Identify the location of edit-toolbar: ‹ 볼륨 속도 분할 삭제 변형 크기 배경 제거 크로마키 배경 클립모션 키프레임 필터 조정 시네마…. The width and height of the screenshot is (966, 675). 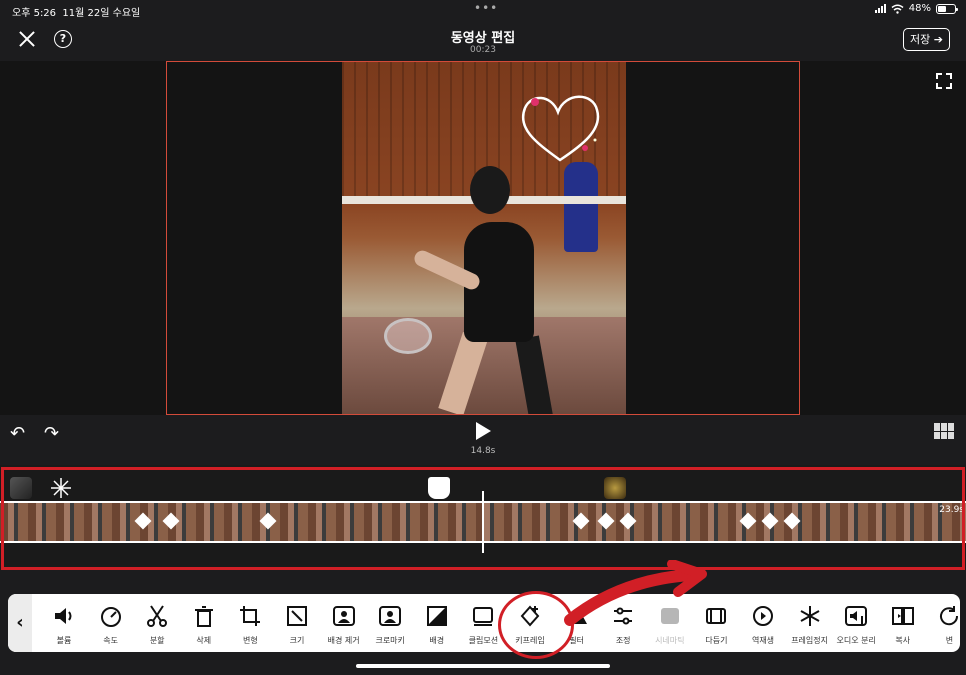
(484, 623).